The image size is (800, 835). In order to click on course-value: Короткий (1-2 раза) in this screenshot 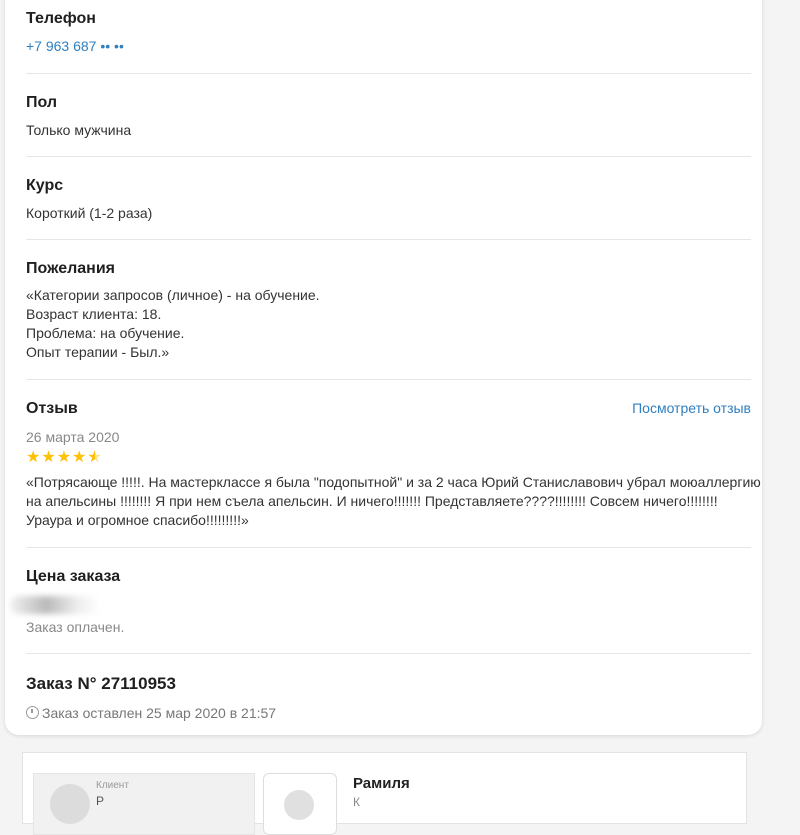, I will do `click(89, 213)`.